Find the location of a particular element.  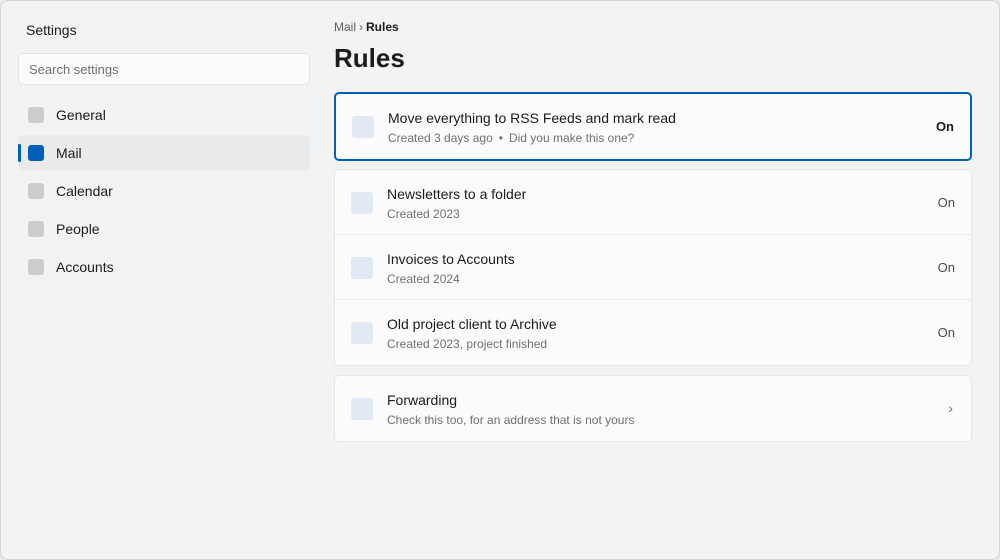

sidebar-item-label: General is located at coordinates (81, 115).